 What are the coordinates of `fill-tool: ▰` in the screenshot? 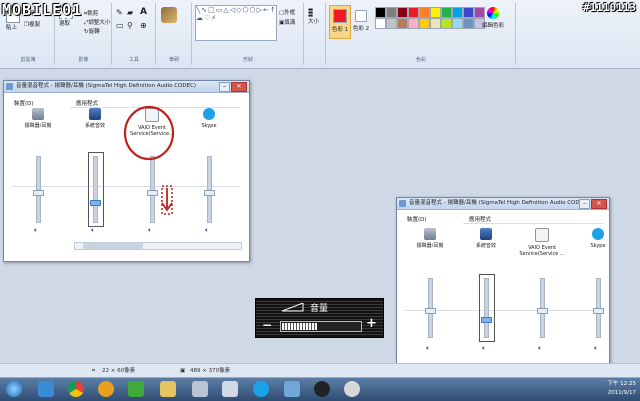 It's located at (130, 12).